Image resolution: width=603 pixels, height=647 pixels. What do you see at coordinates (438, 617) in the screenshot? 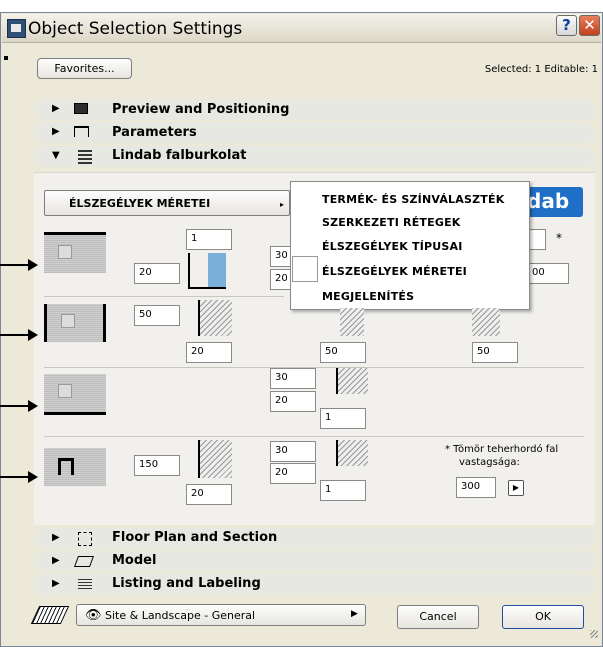
I see `cancel-button: Cancel` at bounding box center [438, 617].